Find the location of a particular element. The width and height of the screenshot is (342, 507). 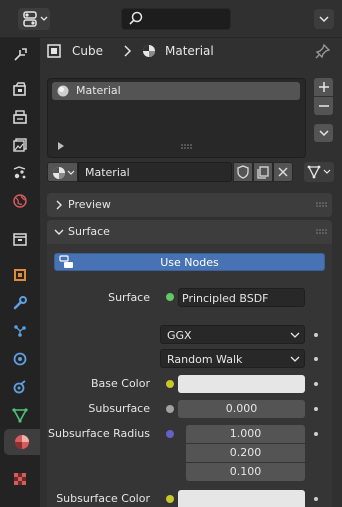

breadcrumb-object: Cube is located at coordinates (87, 51).